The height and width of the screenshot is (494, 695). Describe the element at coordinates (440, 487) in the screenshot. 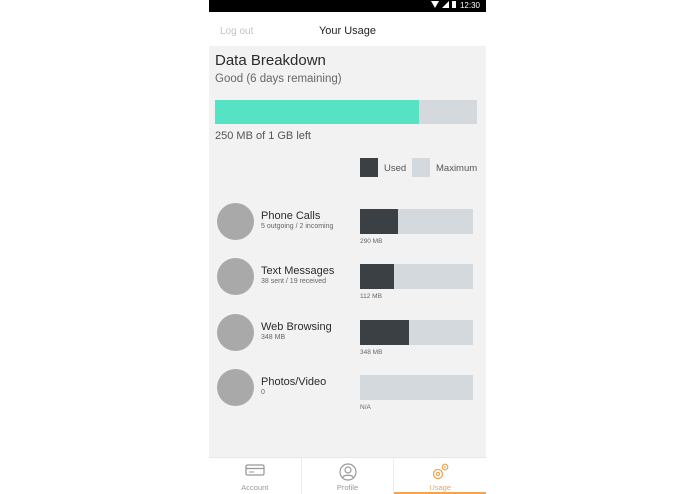

I see `tab-usage-label: Usage` at that location.